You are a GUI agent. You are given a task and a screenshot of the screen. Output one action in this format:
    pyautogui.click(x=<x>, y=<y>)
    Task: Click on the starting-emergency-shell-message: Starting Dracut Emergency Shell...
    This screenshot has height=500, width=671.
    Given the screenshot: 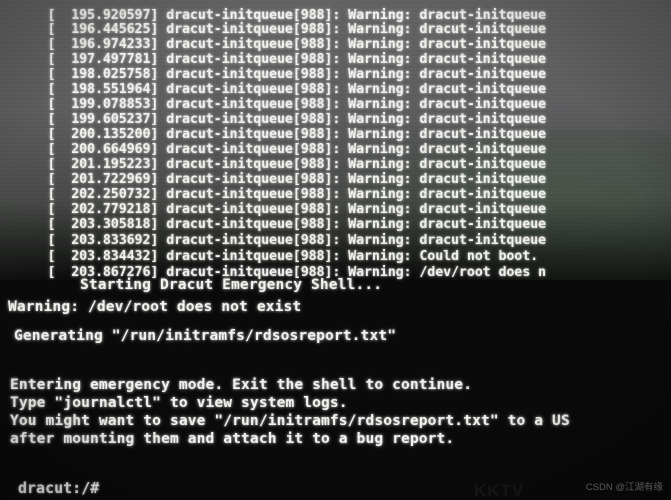 What is the action you would take?
    pyautogui.click(x=191, y=284)
    